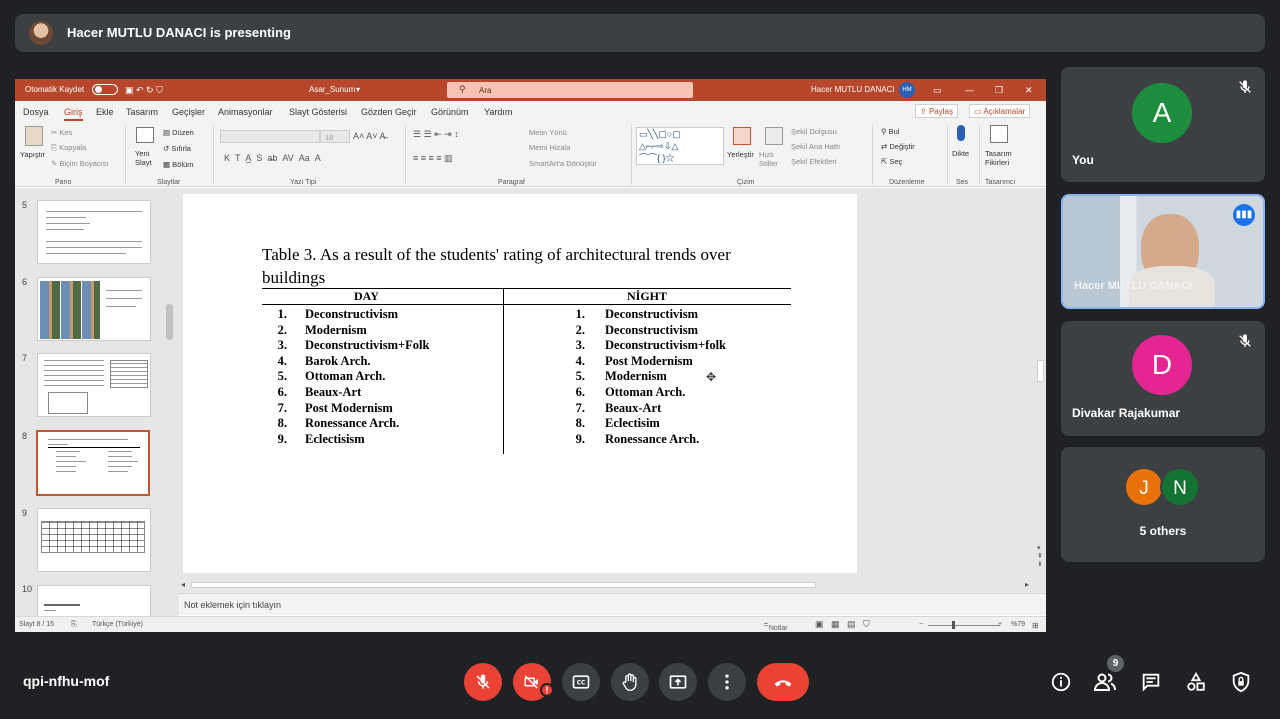  I want to click on fit-slide-icon: ⊞, so click(1035, 625).